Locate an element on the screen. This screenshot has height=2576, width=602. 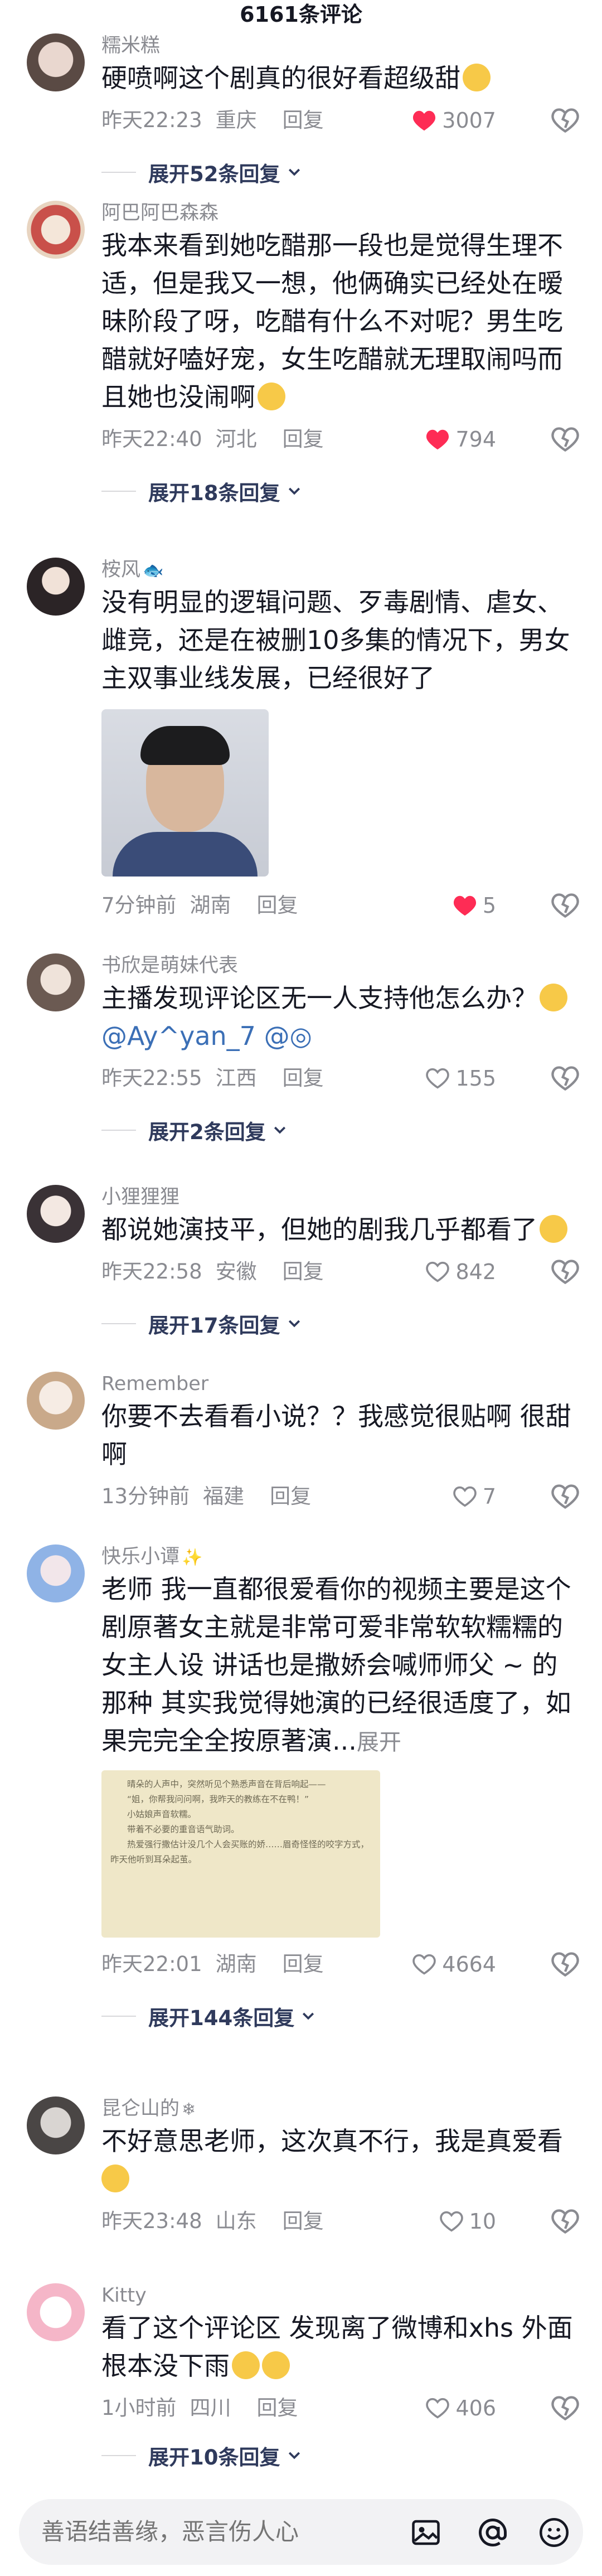
comment-text: 主播发现评论区无一人支持他怎么办？ @Ay^yan_7 @◎ is located at coordinates (341, 1017).